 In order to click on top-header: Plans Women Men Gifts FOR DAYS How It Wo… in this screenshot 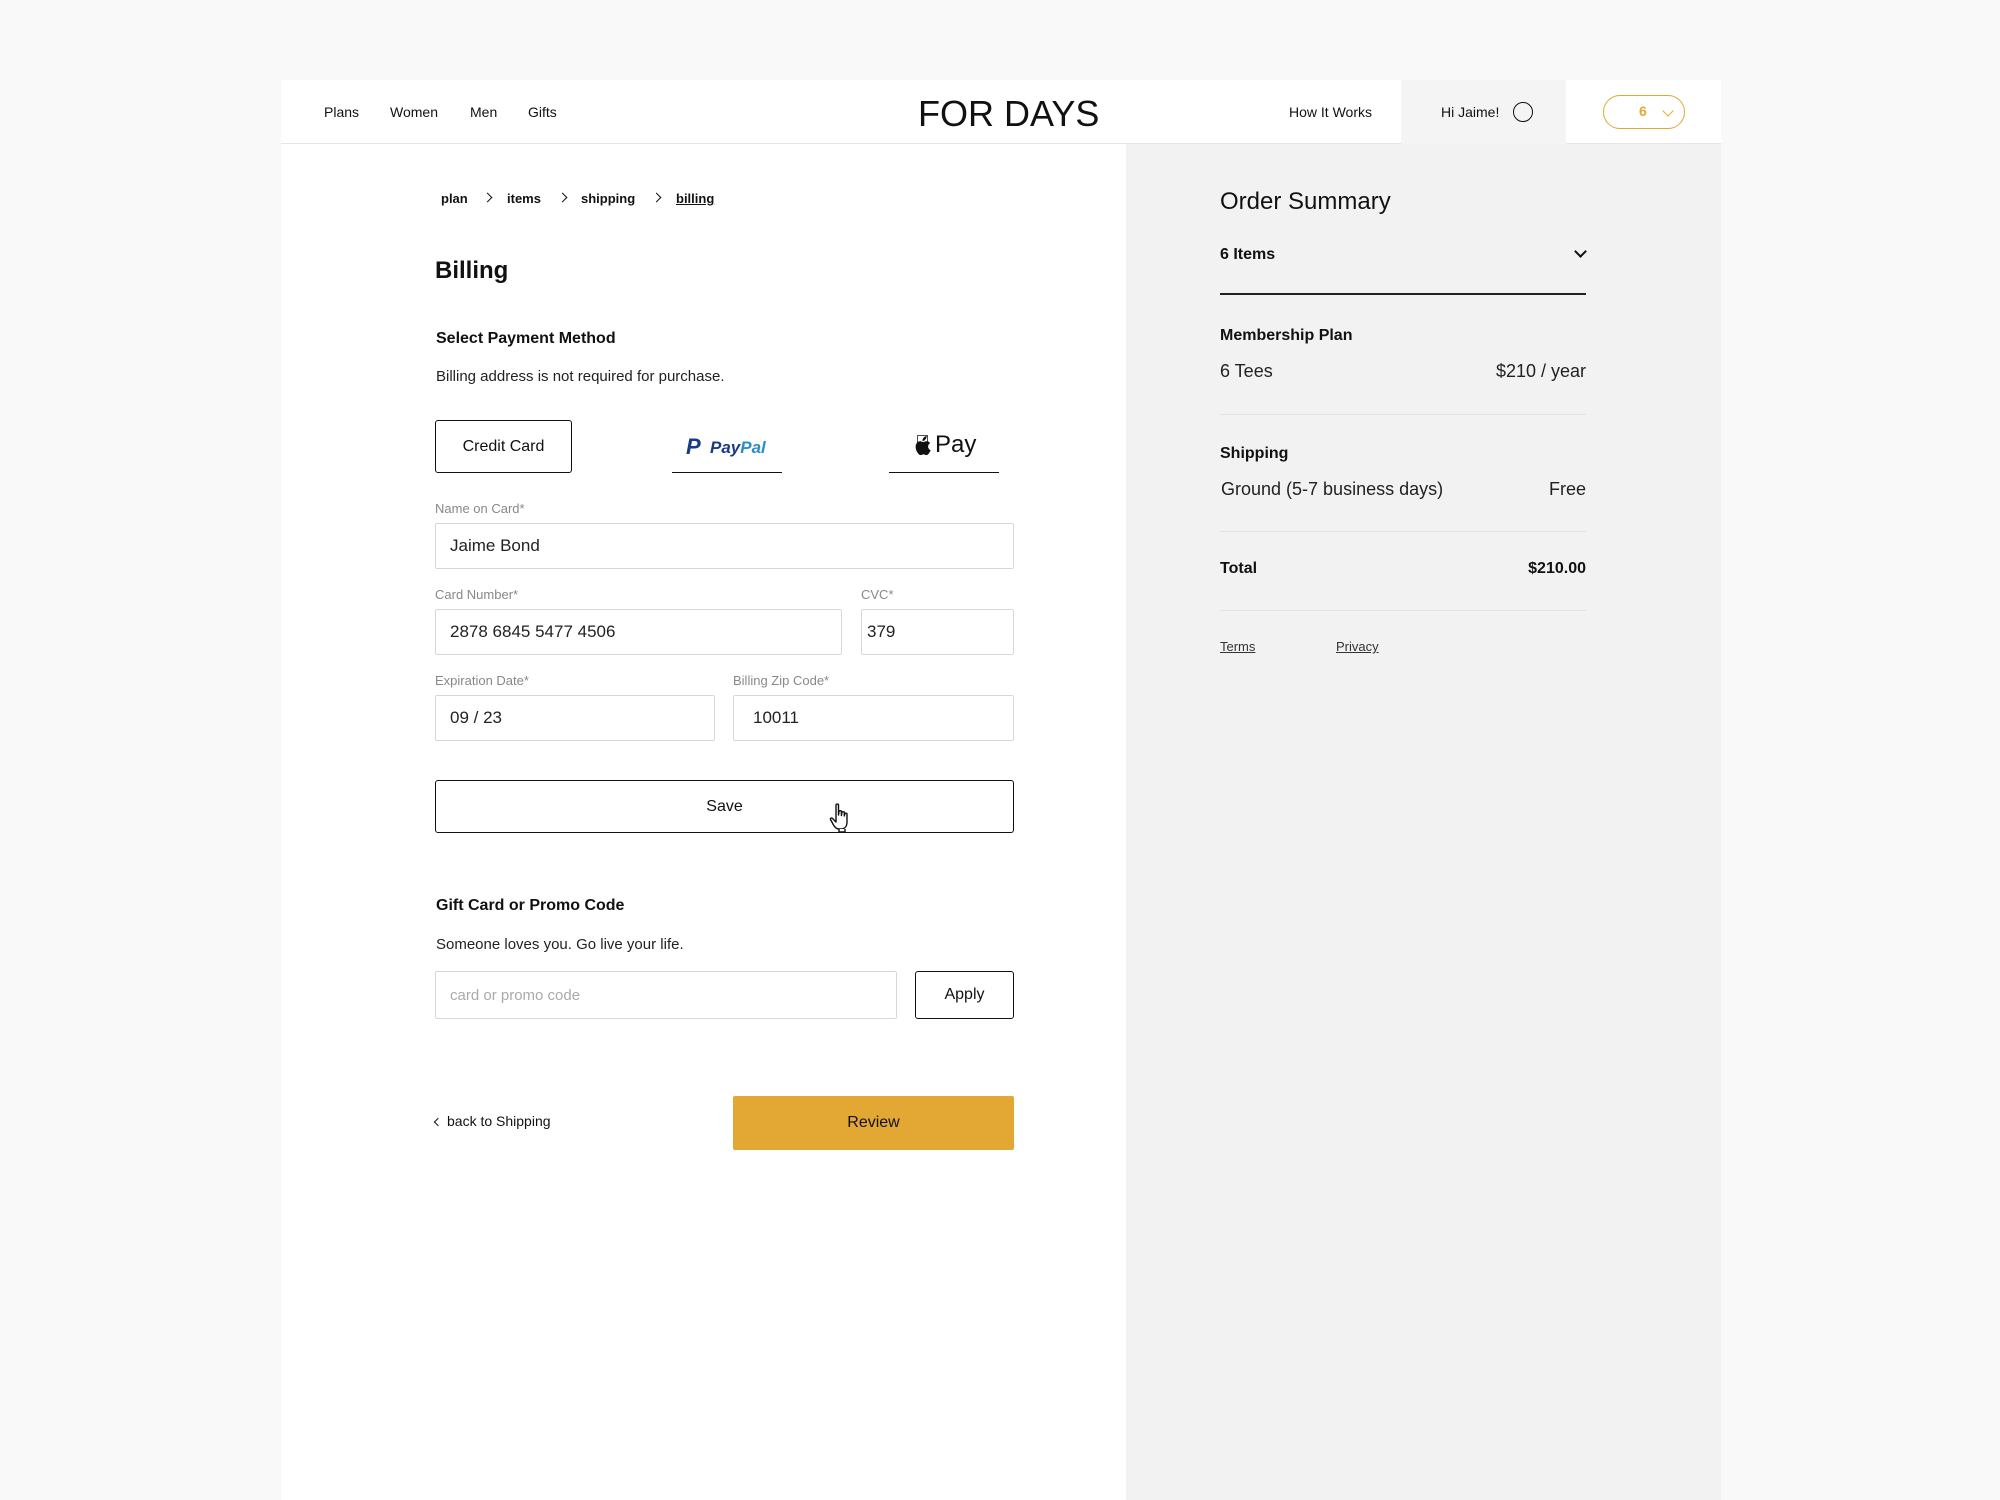, I will do `click(1001, 112)`.